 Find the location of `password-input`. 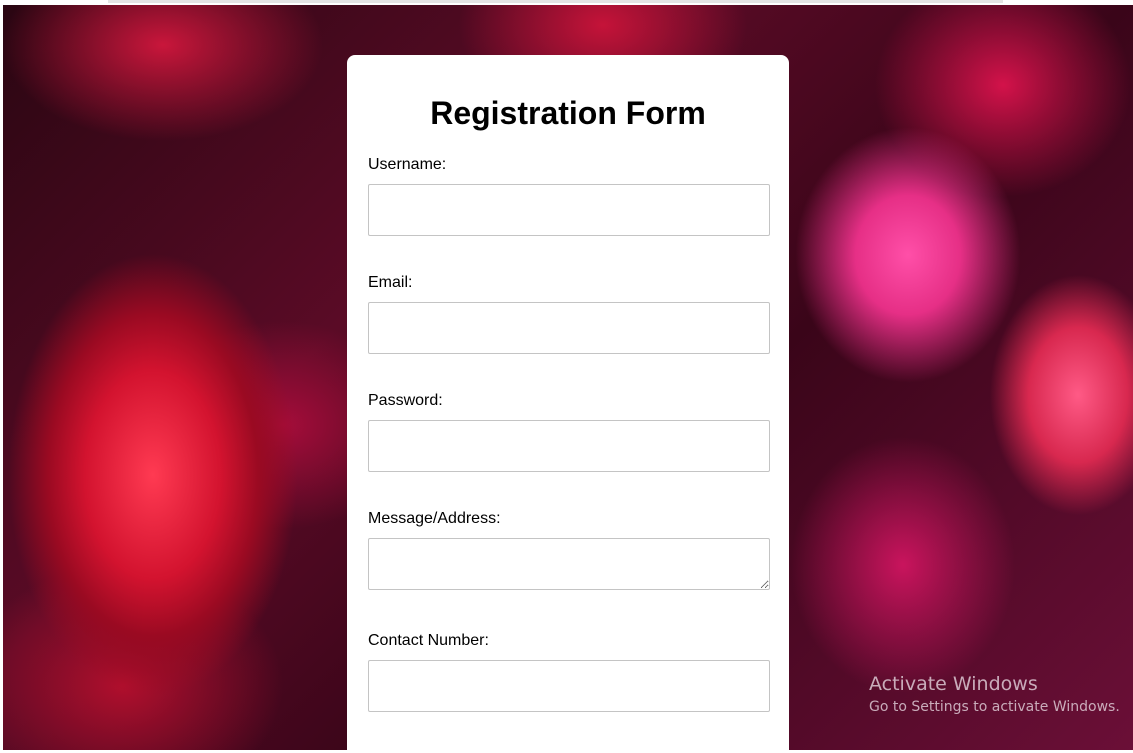

password-input is located at coordinates (569, 446).